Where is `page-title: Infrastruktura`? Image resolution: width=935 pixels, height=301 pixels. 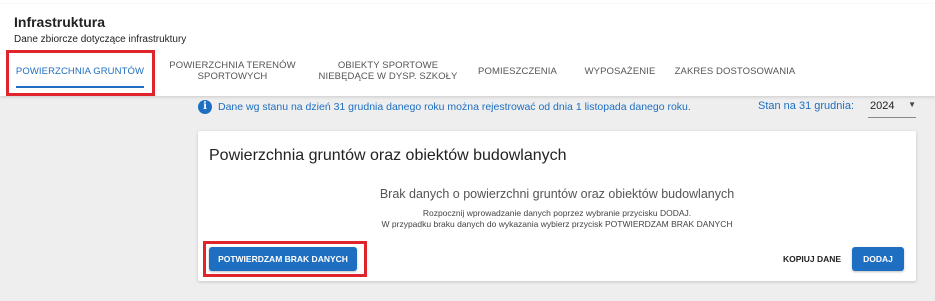
page-title: Infrastruktura is located at coordinates (60, 22).